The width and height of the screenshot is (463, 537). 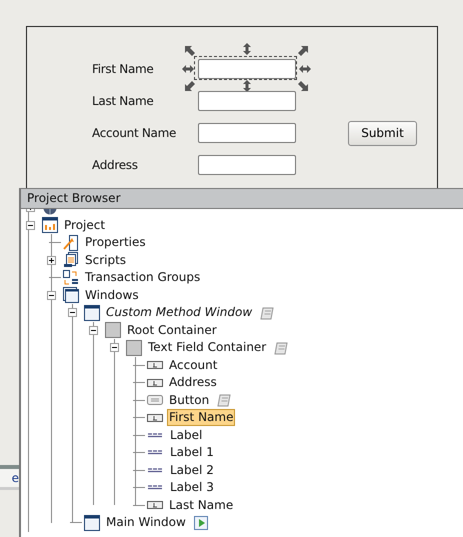 I want to click on field-label: Last Name, so click(x=123, y=101).